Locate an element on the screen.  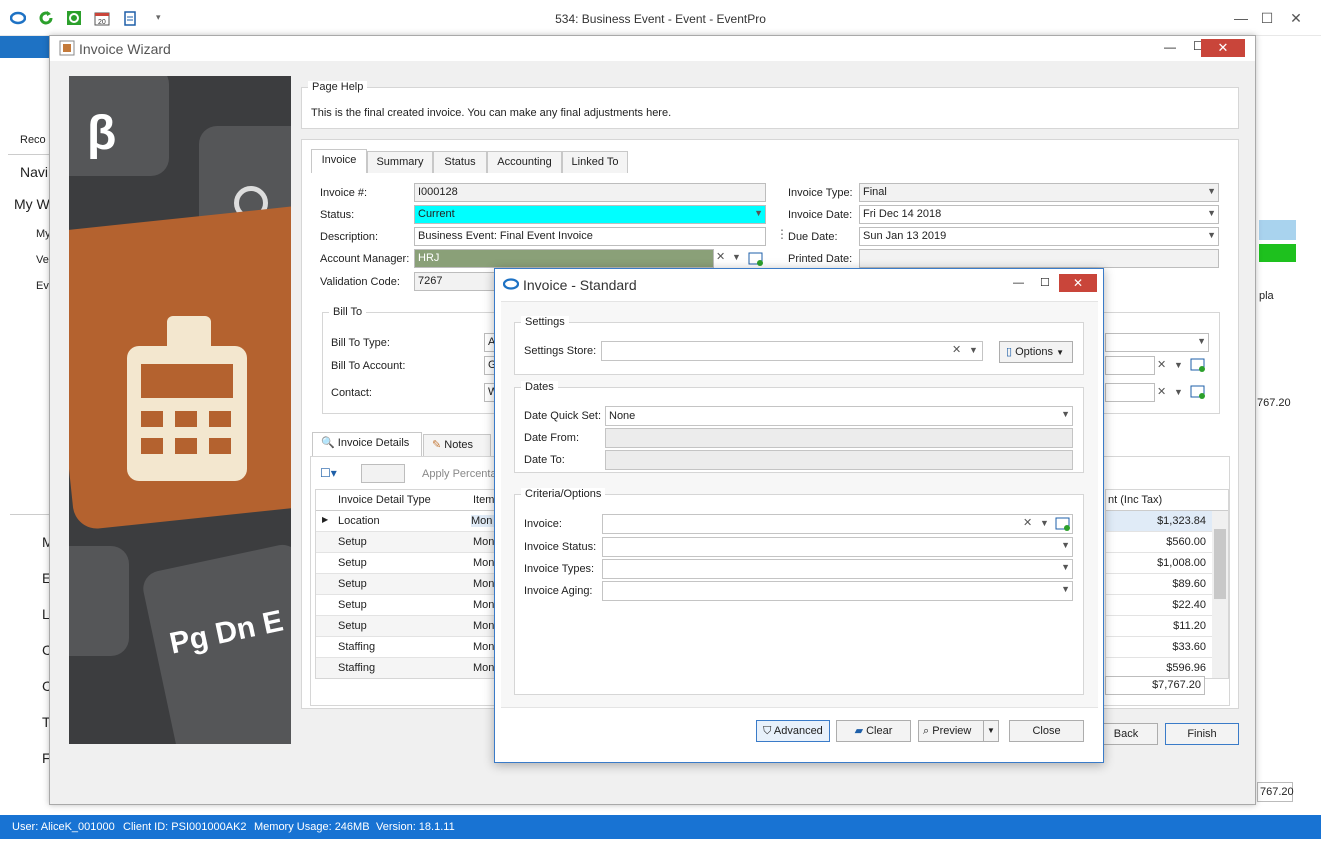
main-right-area: pla 767.20 767.20 is located at coordinates (1288, 438).